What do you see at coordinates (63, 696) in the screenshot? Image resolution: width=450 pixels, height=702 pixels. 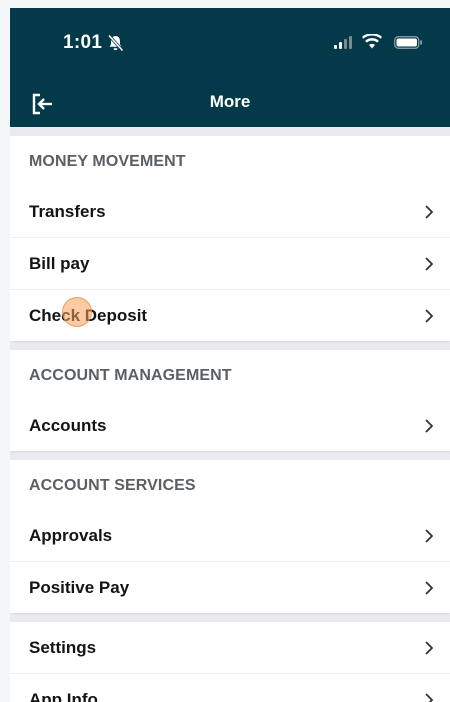 I see `menu-item-label: App Info` at bounding box center [63, 696].